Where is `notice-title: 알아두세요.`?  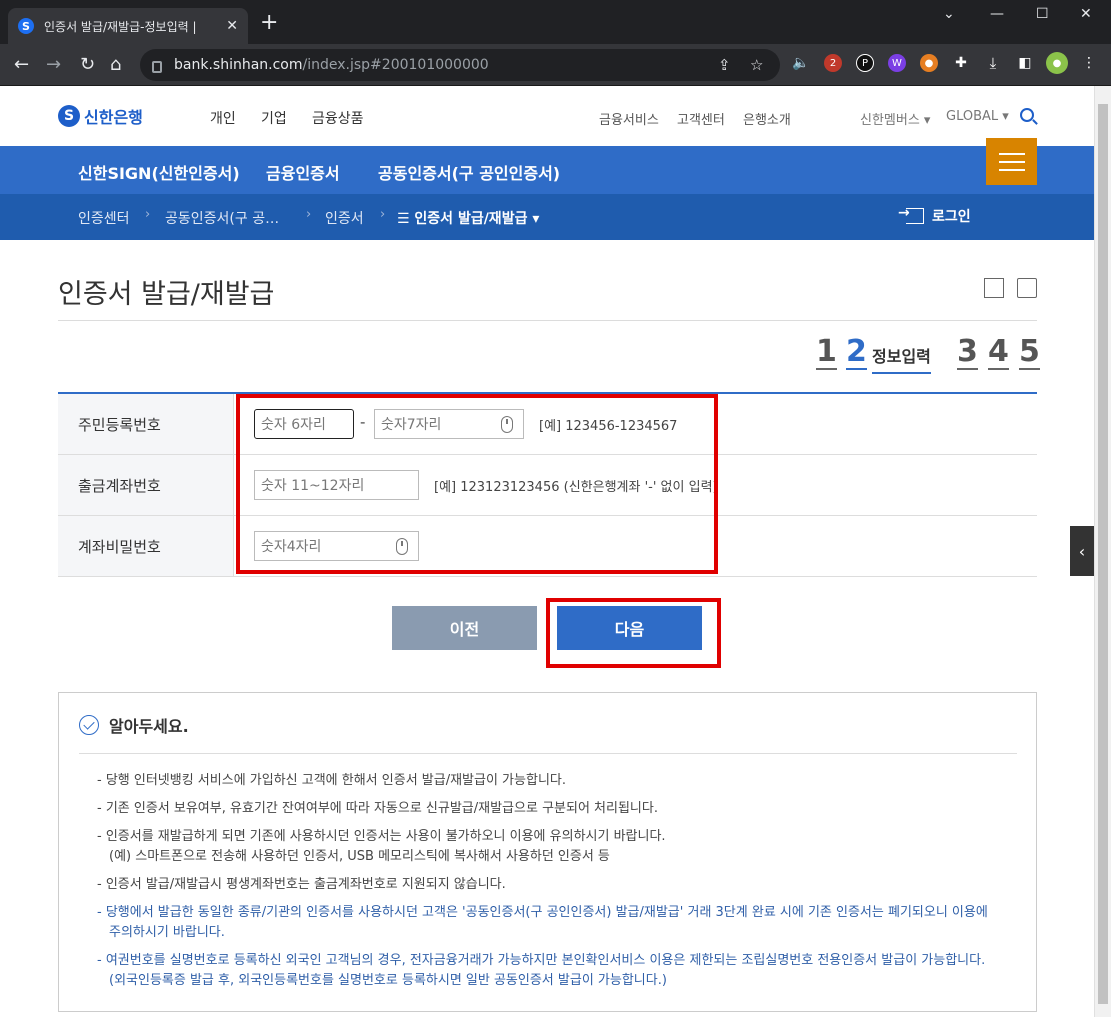
notice-title: 알아두세요. is located at coordinates (149, 726).